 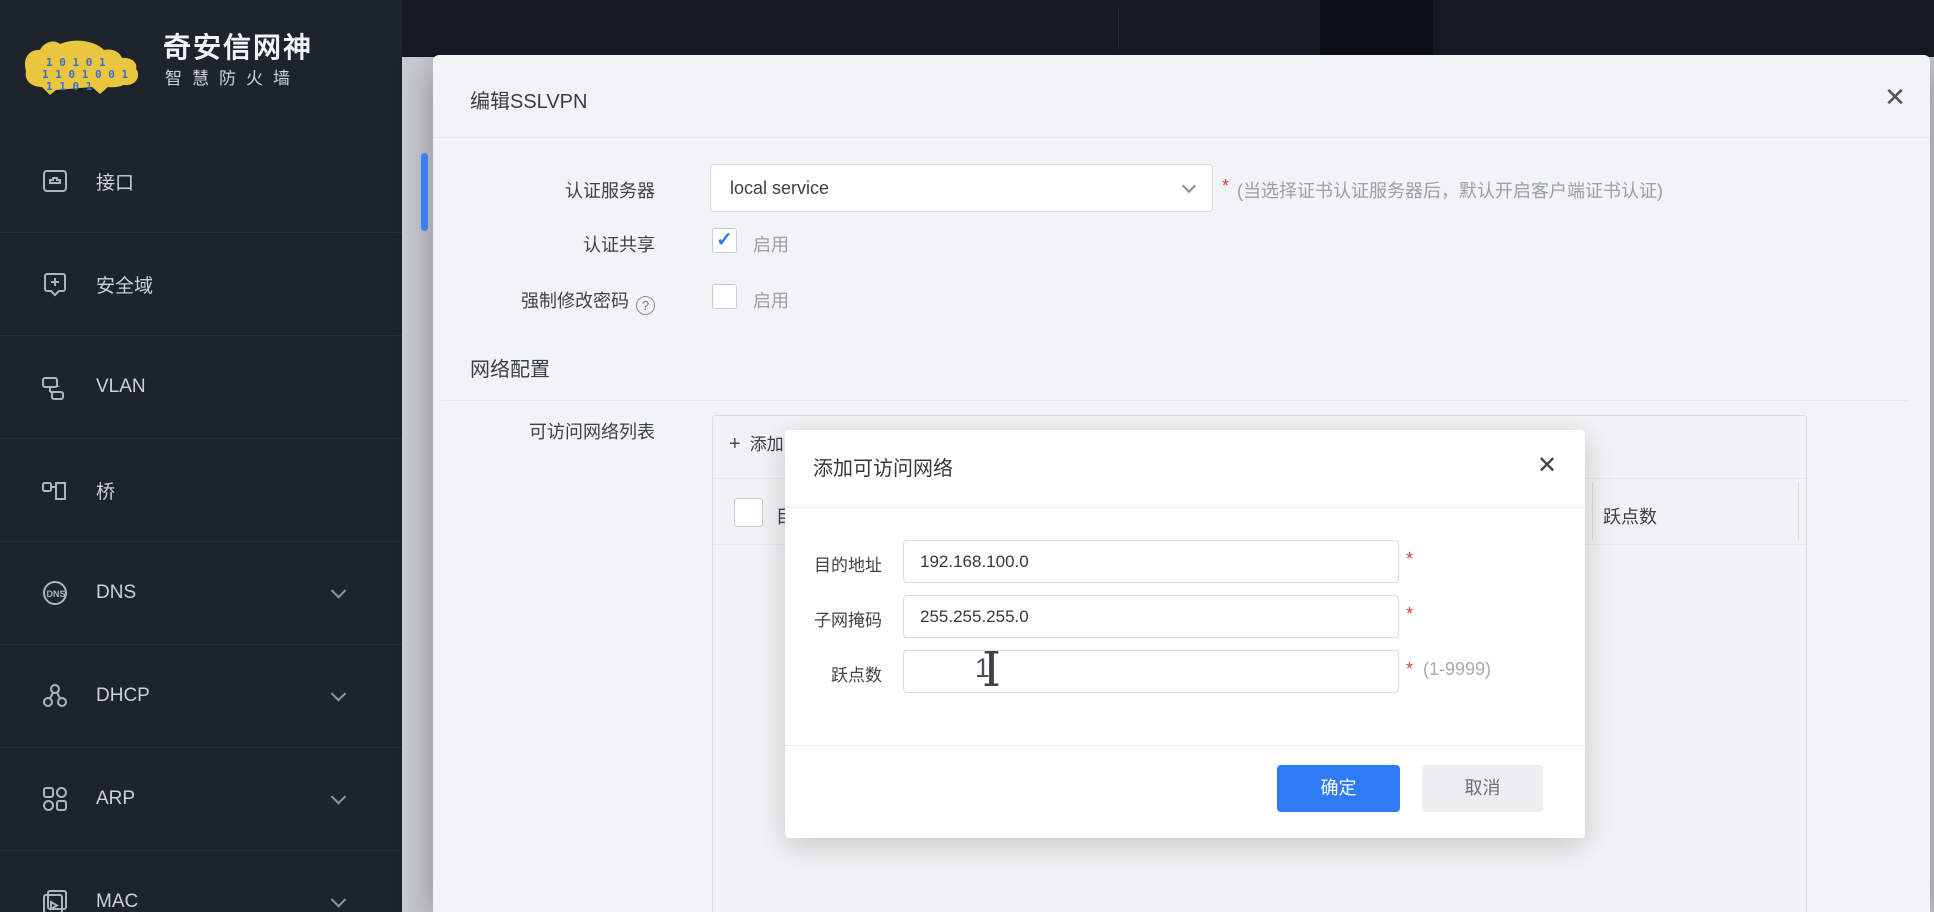 What do you see at coordinates (69, 86) in the screenshot?
I see `svg-text: 1 1 0 1` at bounding box center [69, 86].